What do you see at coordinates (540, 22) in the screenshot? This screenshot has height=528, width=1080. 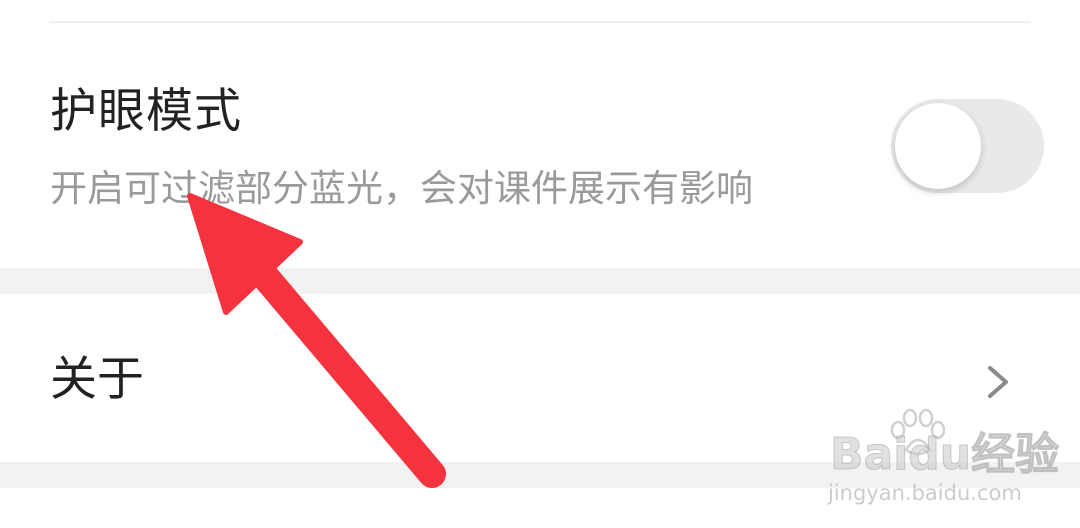 I see `top-divider` at bounding box center [540, 22].